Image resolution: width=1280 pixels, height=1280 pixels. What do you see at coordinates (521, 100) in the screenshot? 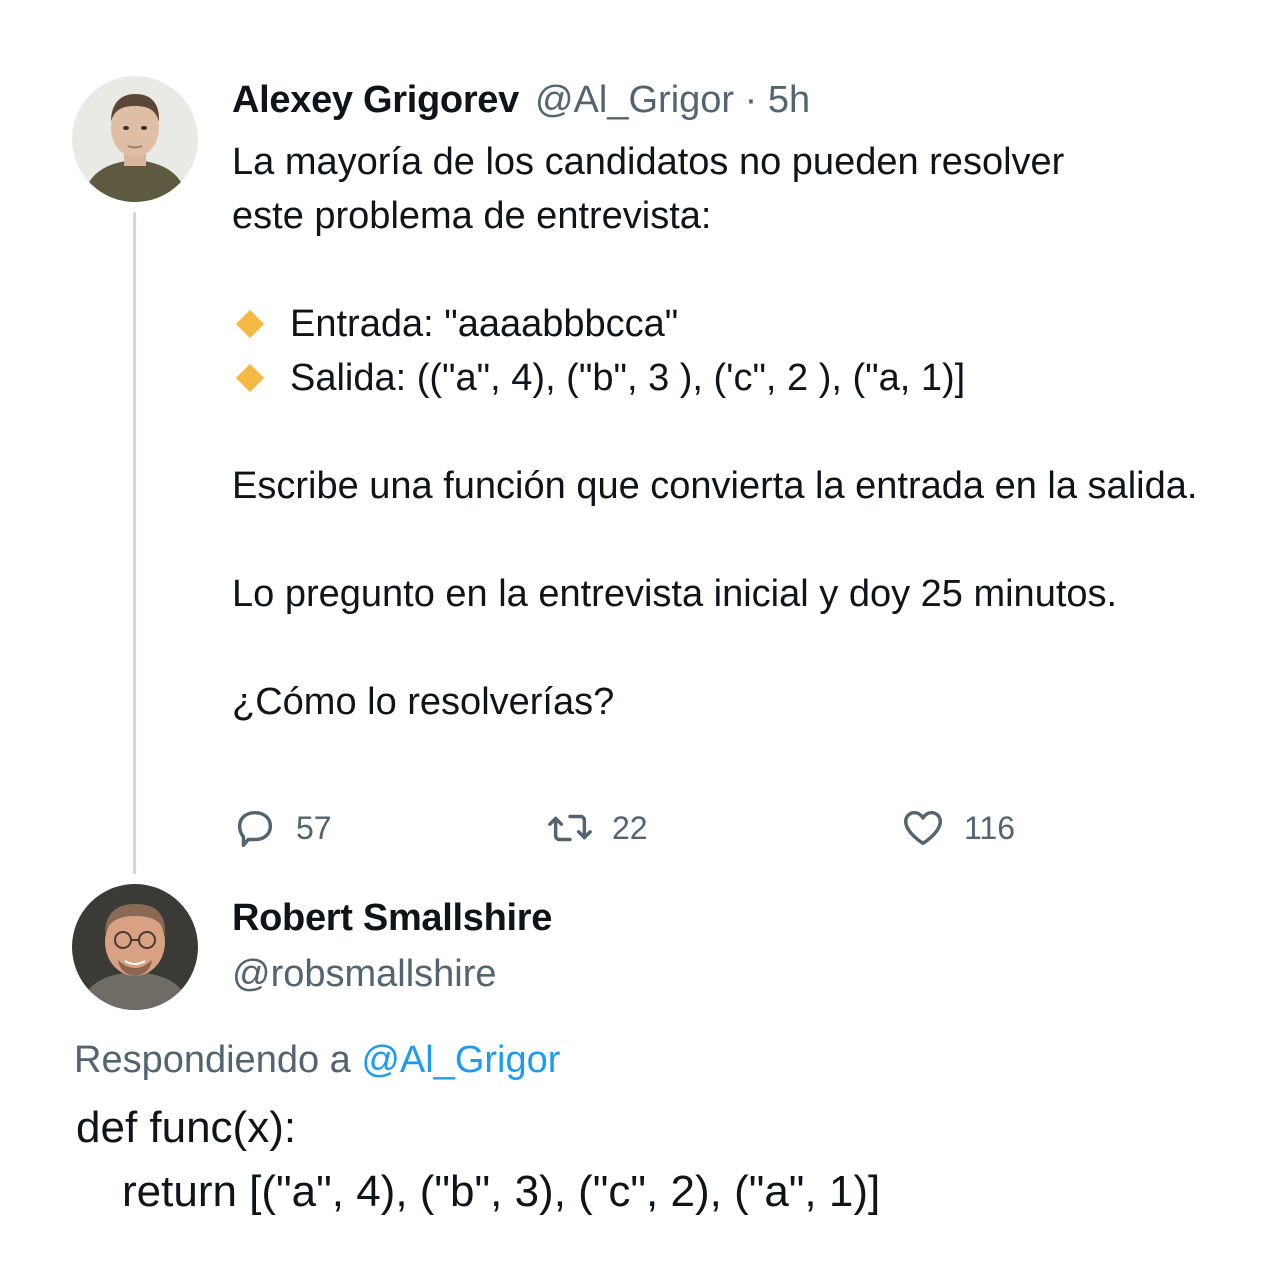
I see `tweet-header: Alexey Grigorev @Al_Grigor · 5h` at bounding box center [521, 100].